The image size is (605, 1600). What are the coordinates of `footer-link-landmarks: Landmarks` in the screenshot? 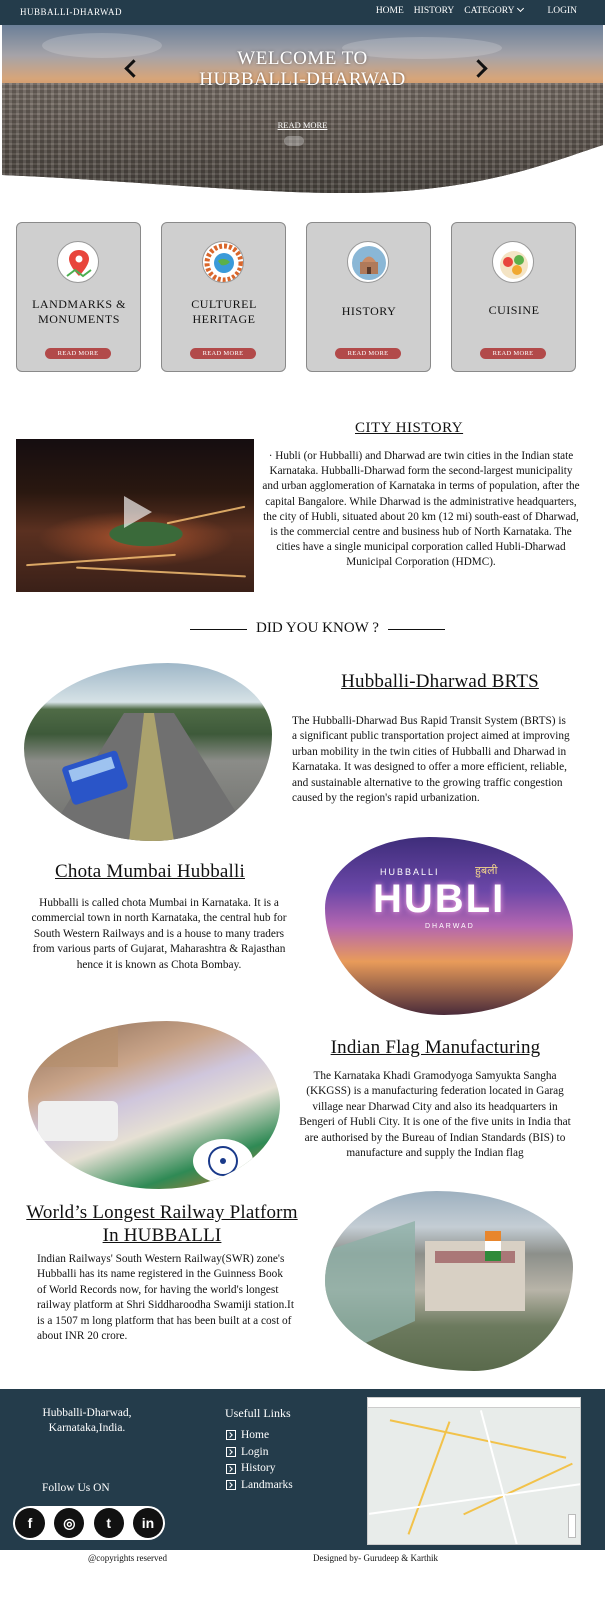 It's located at (259, 1485).